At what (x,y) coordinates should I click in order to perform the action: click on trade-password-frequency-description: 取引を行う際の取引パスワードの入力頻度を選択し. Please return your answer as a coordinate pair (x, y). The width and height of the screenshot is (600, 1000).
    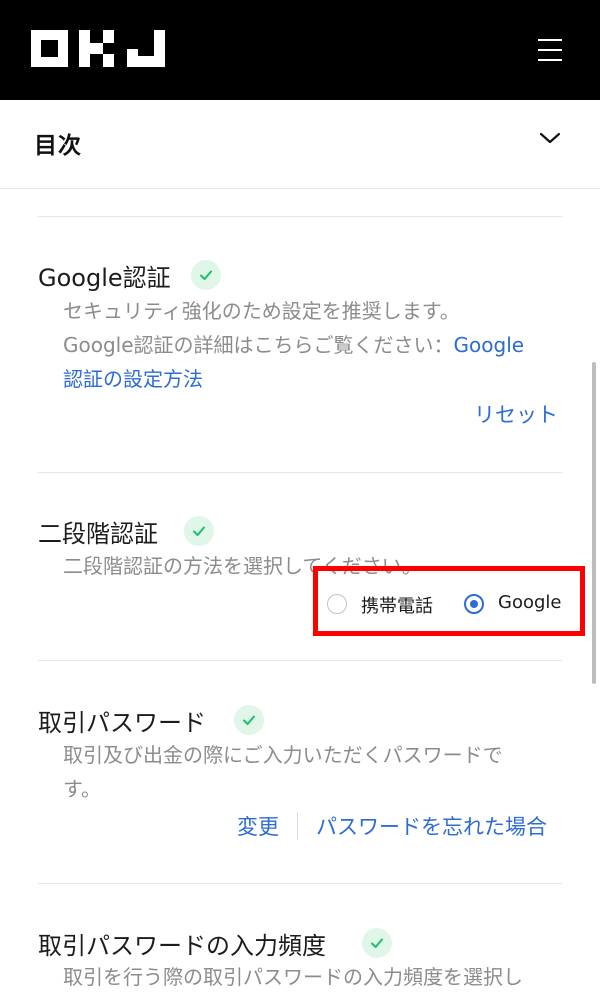
    Looking at the image, I should click on (293, 977).